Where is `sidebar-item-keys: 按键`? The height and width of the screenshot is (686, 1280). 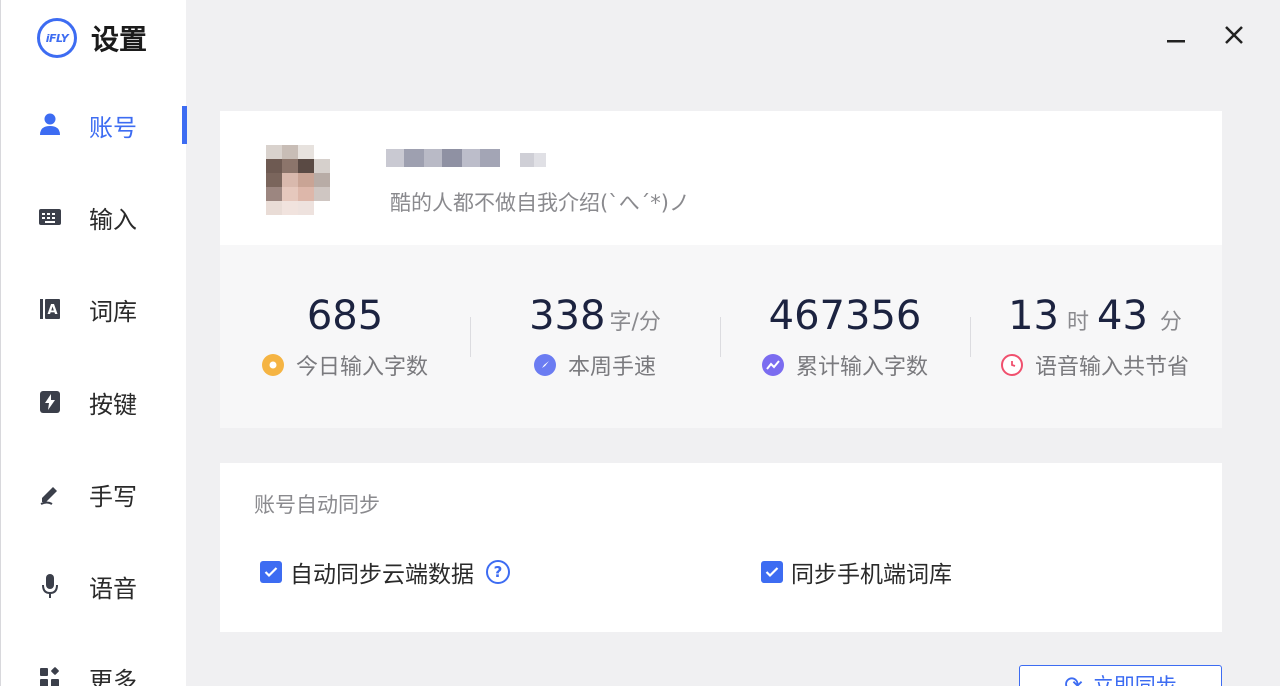 sidebar-item-keys: 按键 is located at coordinates (94, 402).